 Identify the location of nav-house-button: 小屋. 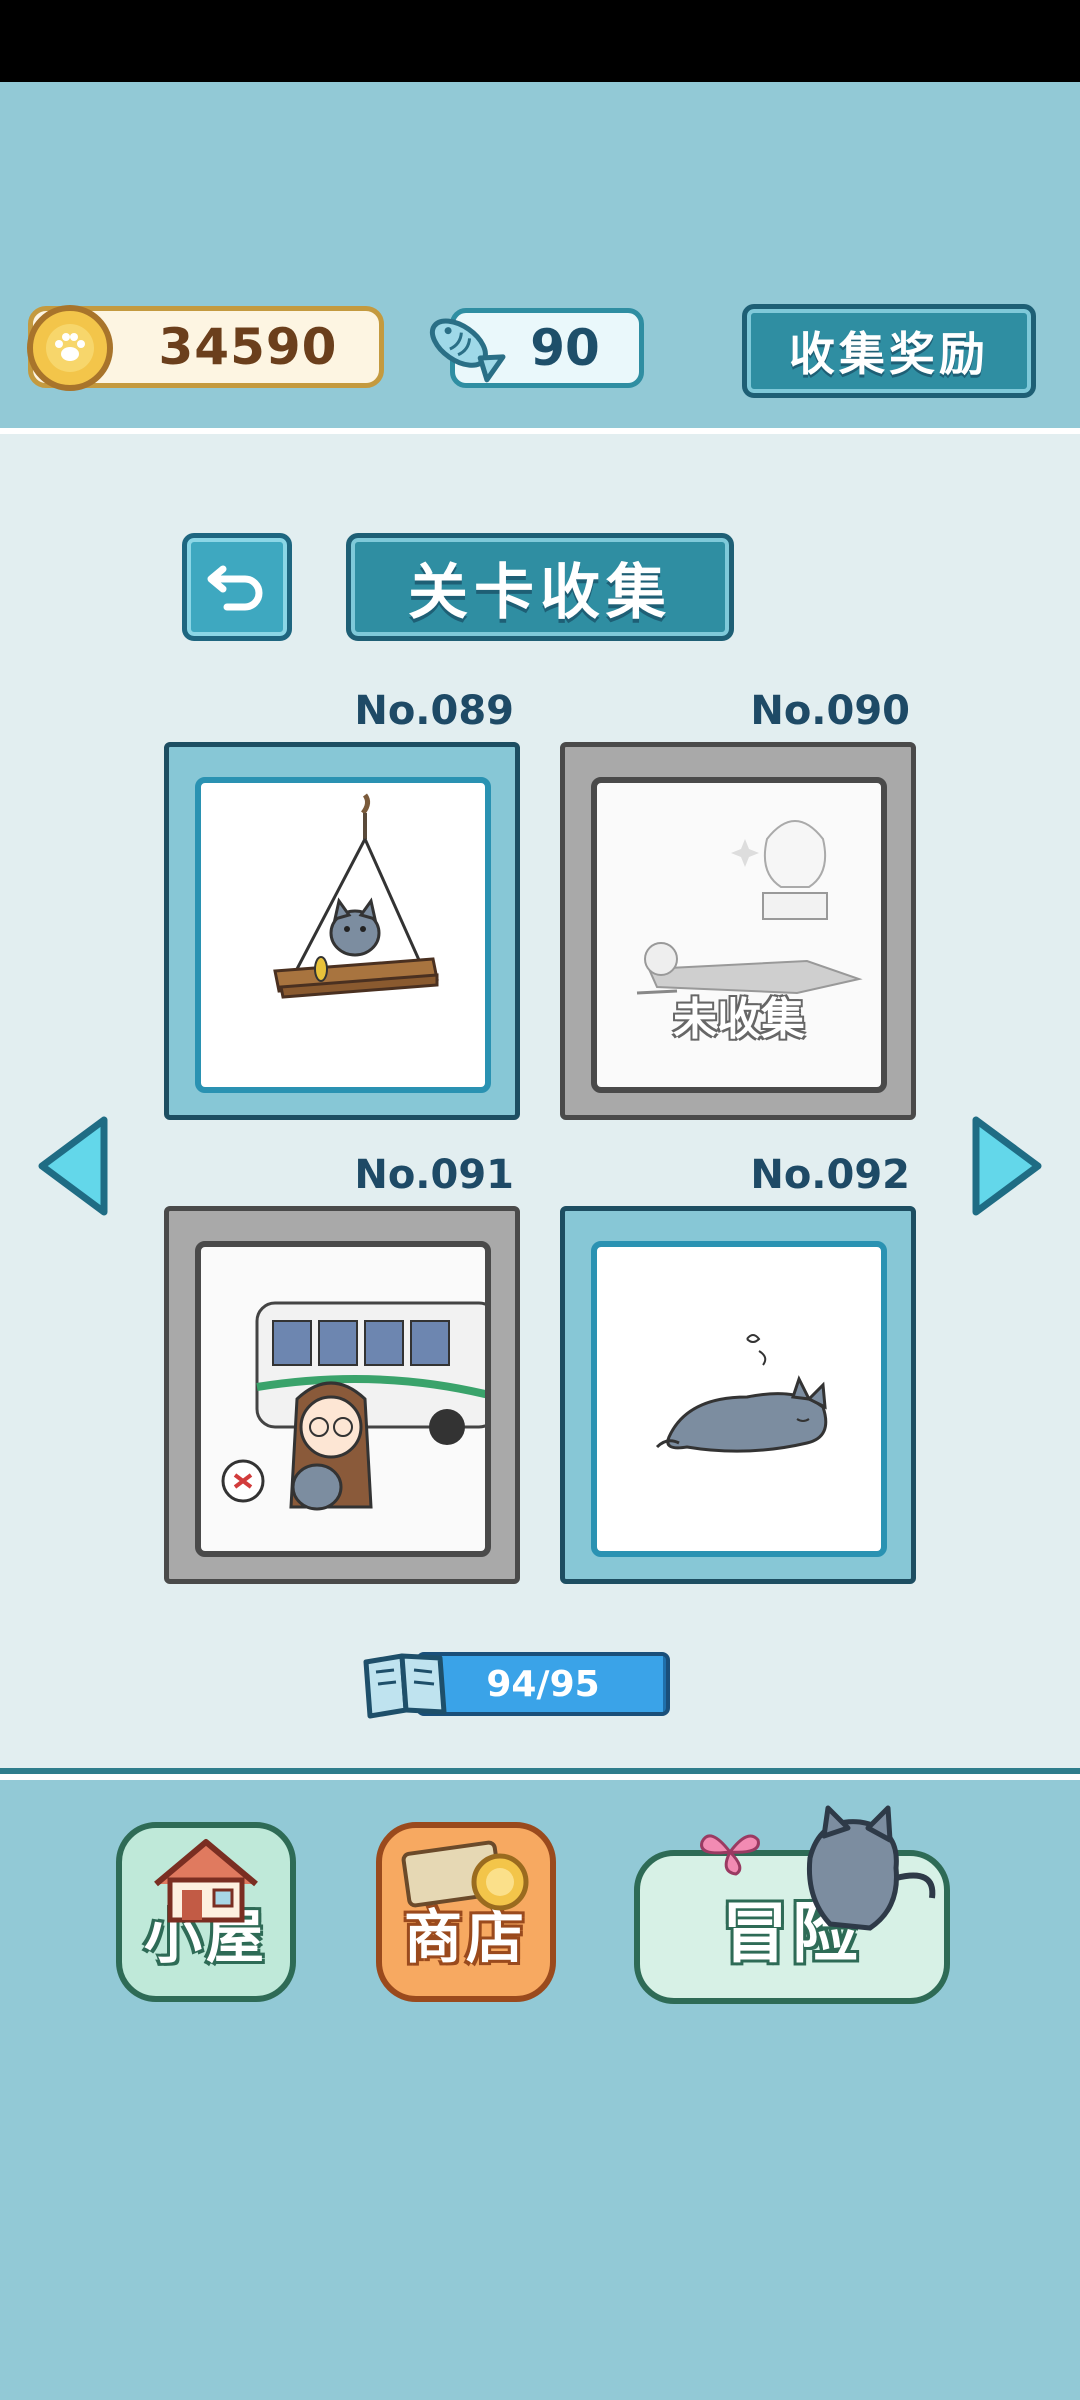
(206, 1912).